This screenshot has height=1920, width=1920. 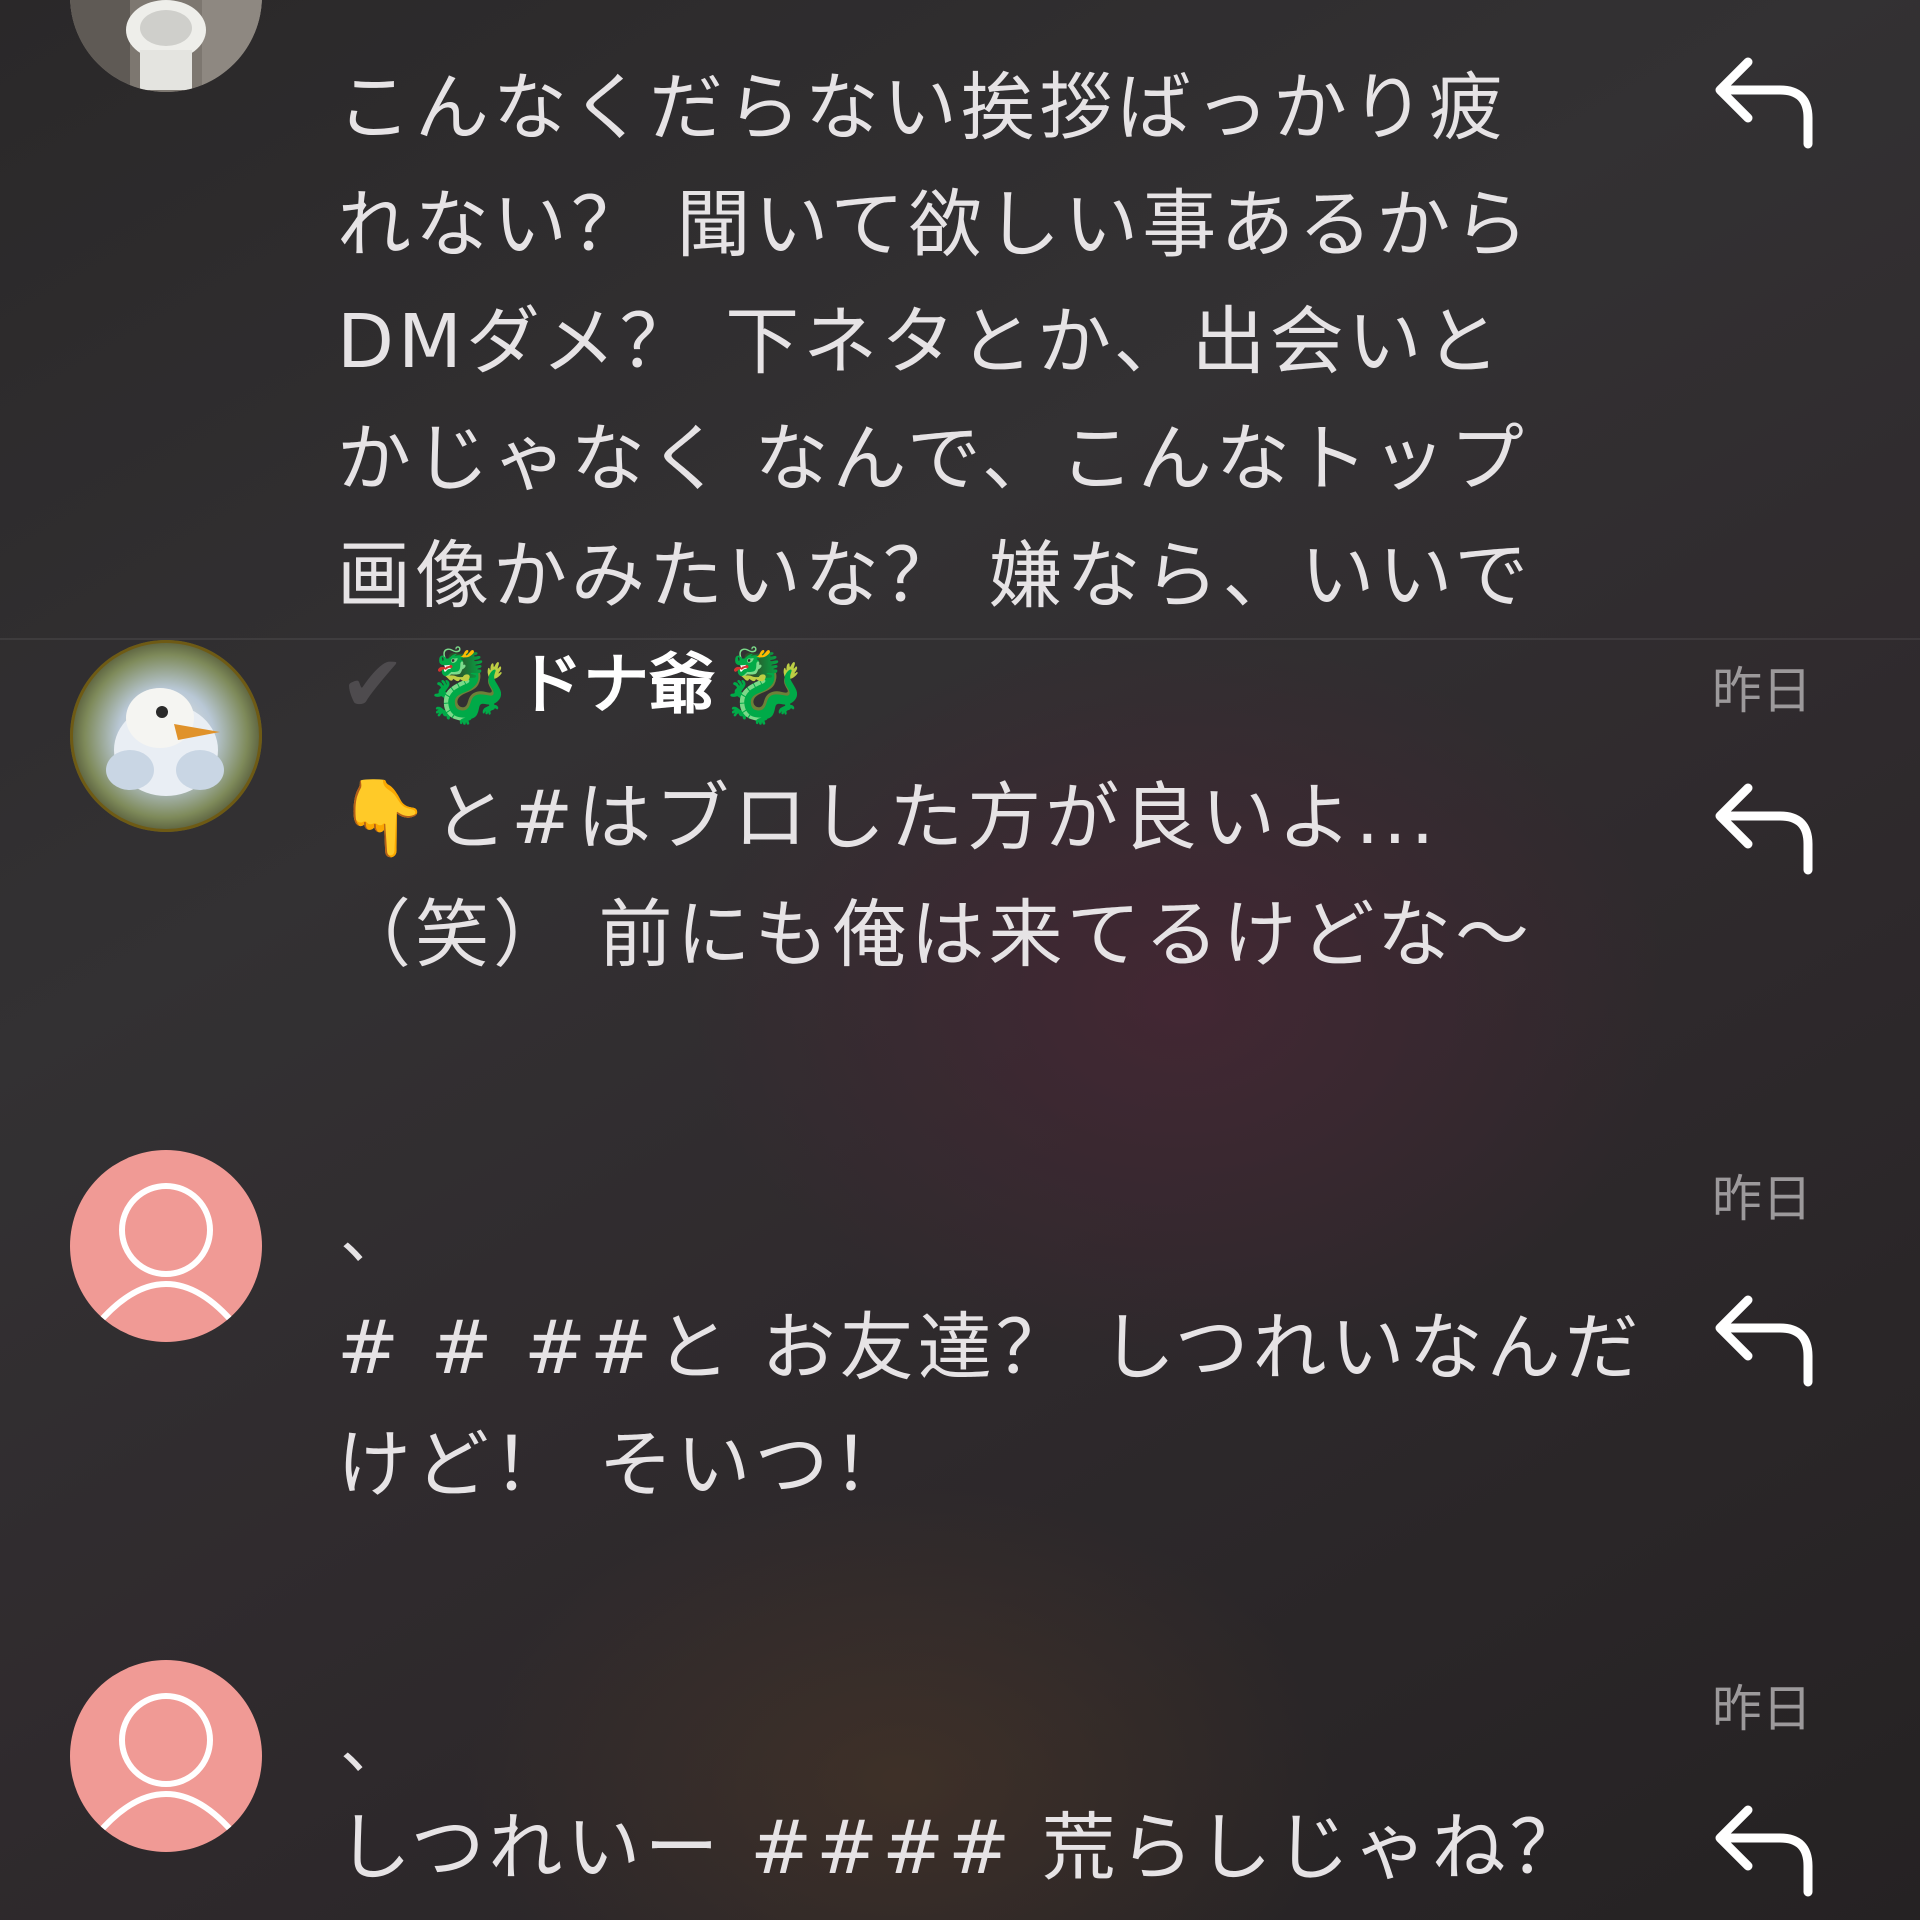 What do you see at coordinates (962, 1848) in the screenshot?
I see `comment-text: しつれいー #### 荒らしじゃね？` at bounding box center [962, 1848].